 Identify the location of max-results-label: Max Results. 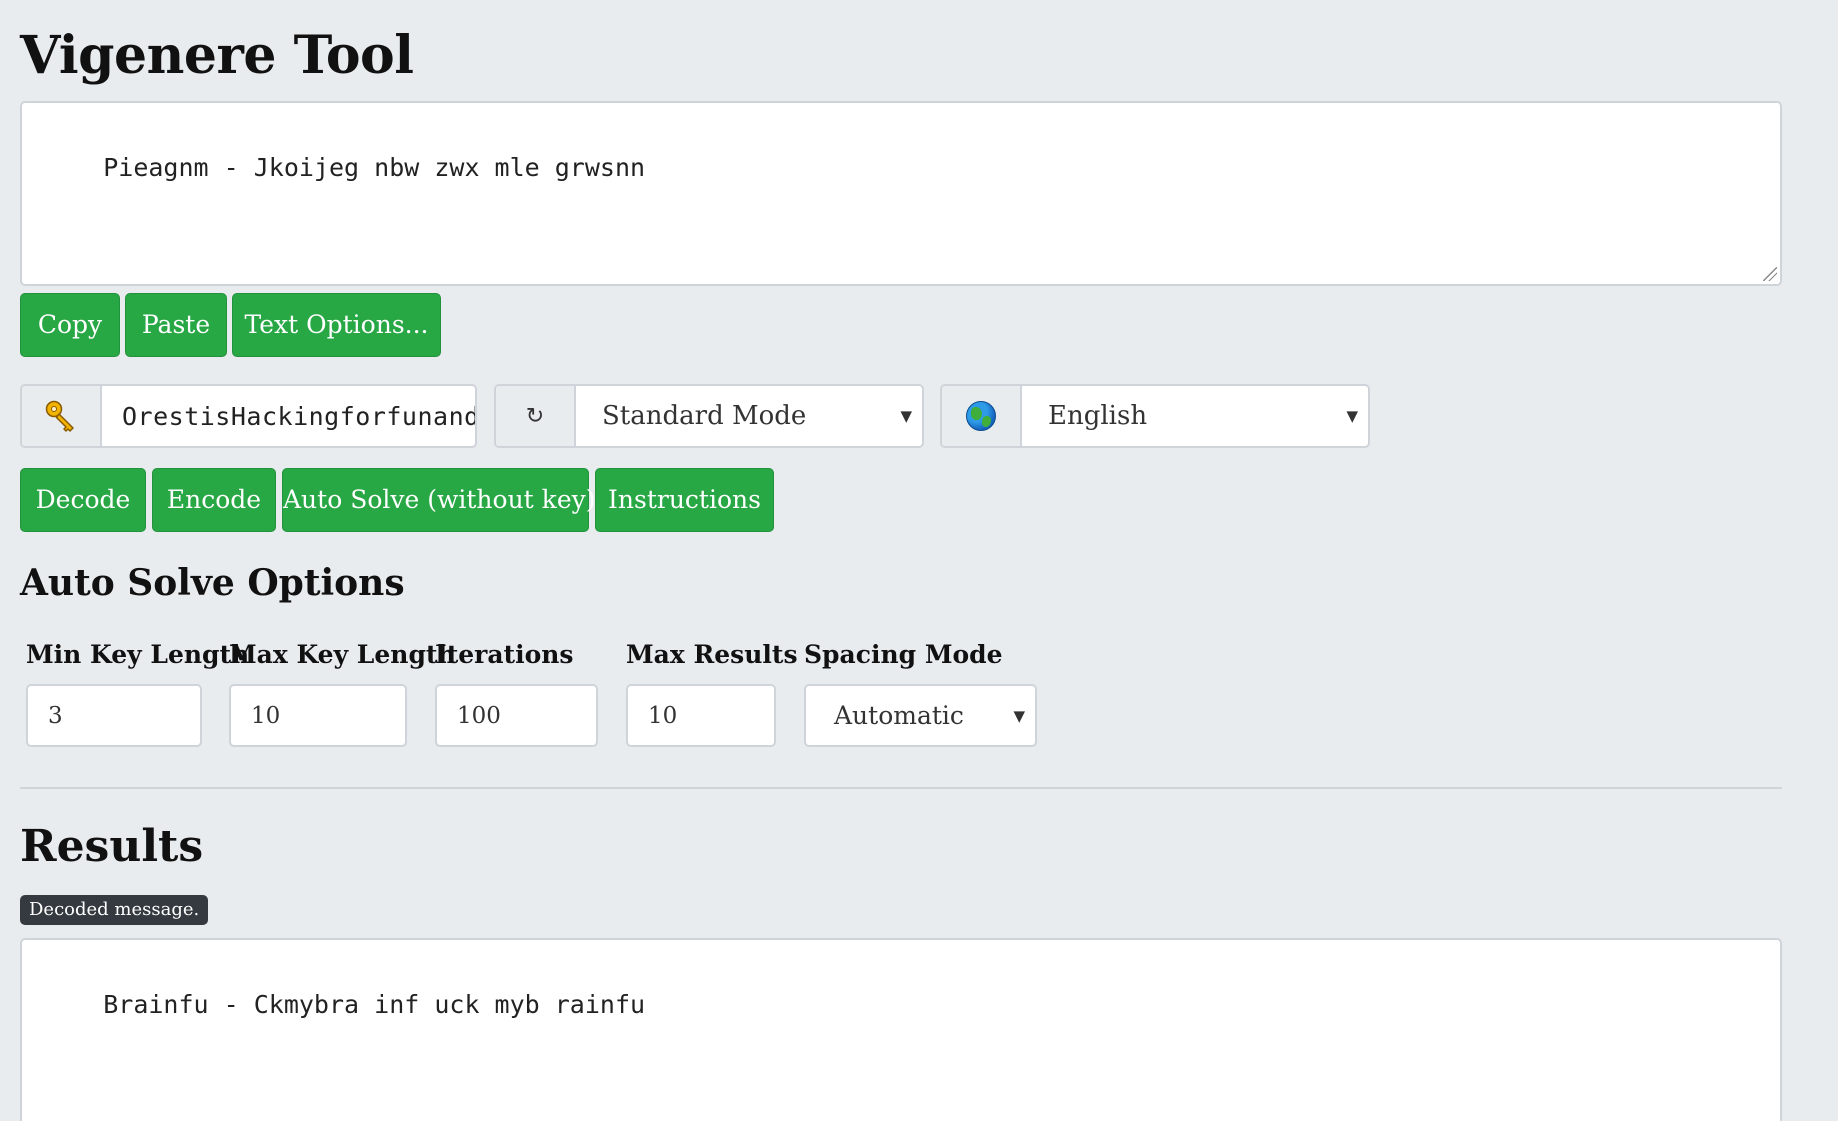
(712, 654).